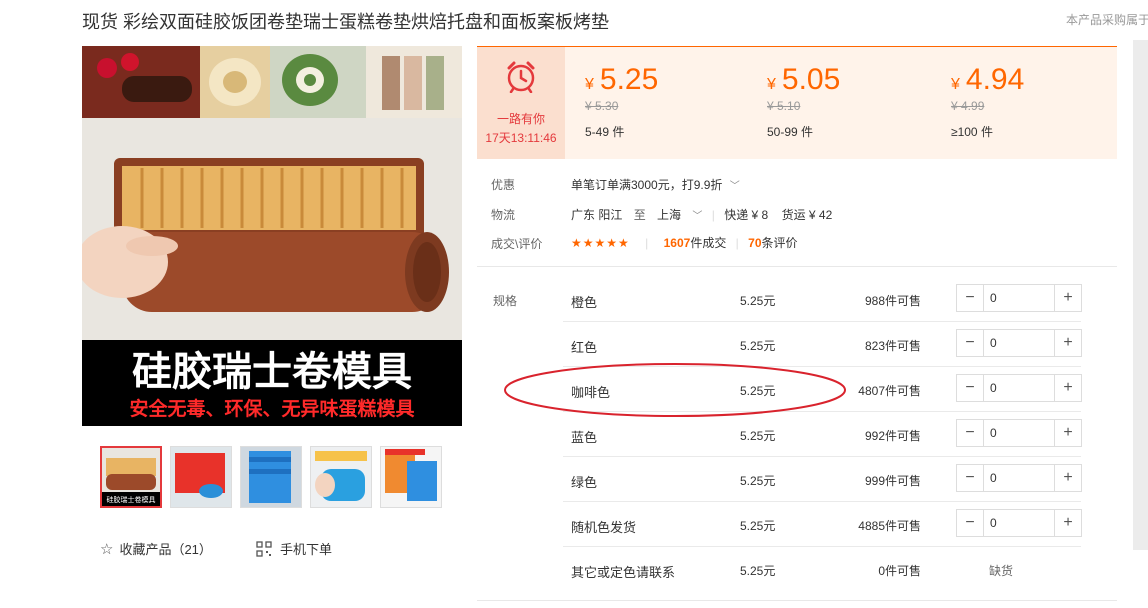 The image size is (1148, 608). I want to click on thumbnail-1: 硅胶瑞士卷模具, so click(131, 477).